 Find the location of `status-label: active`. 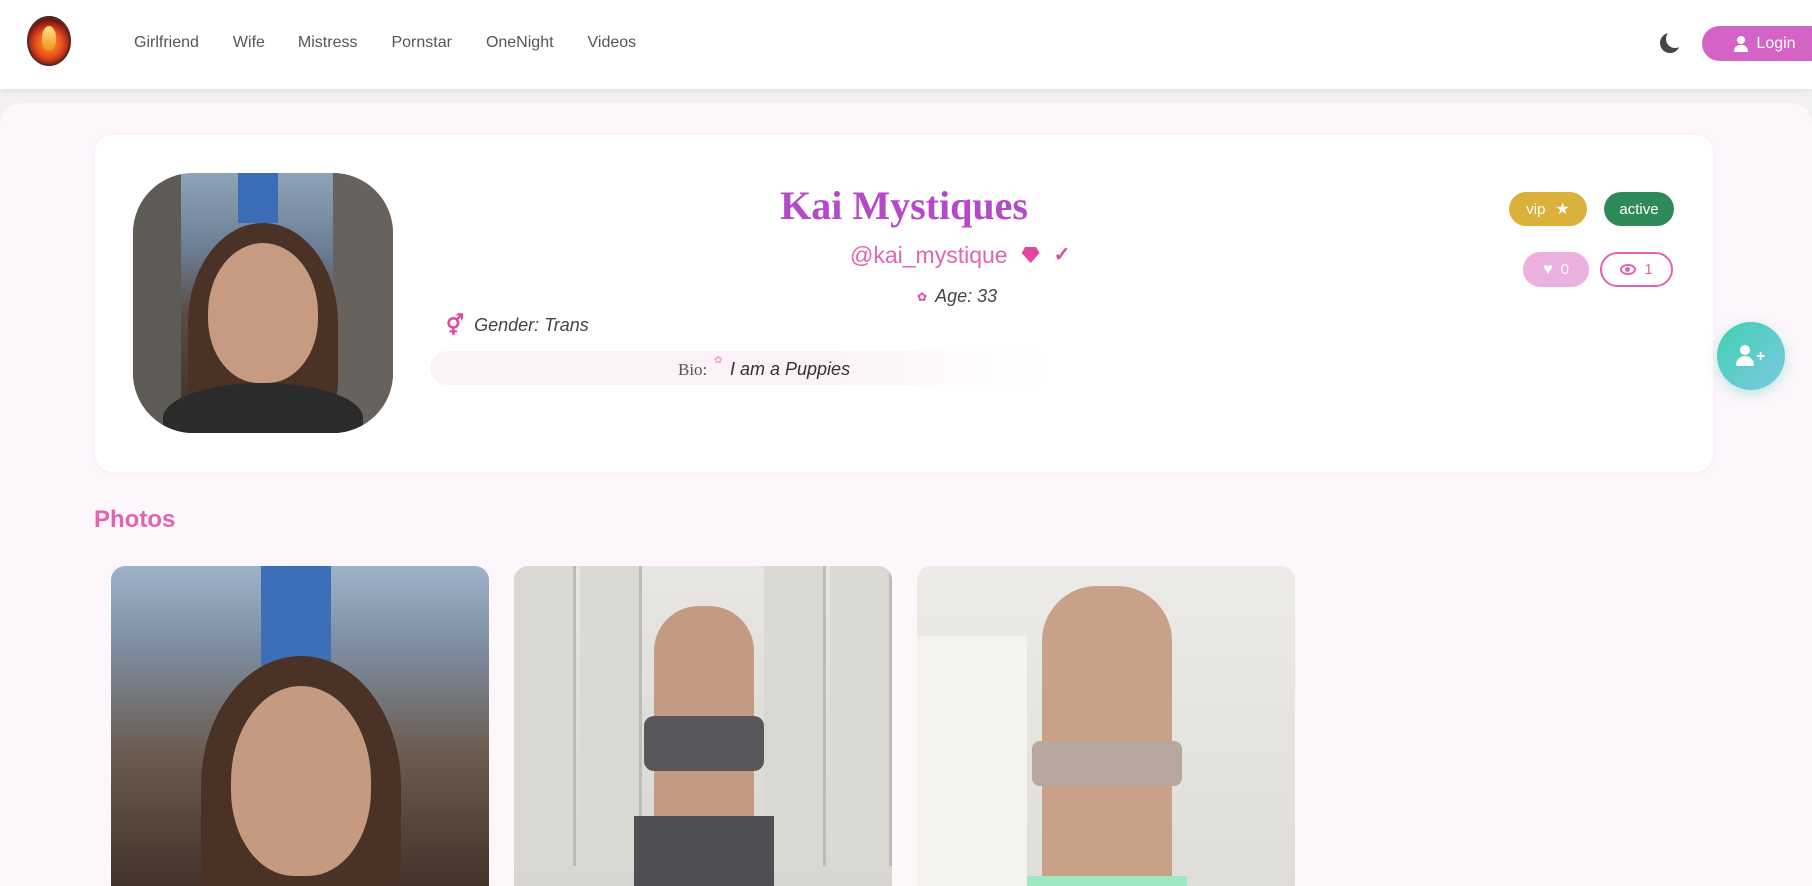

status-label: active is located at coordinates (1639, 209).